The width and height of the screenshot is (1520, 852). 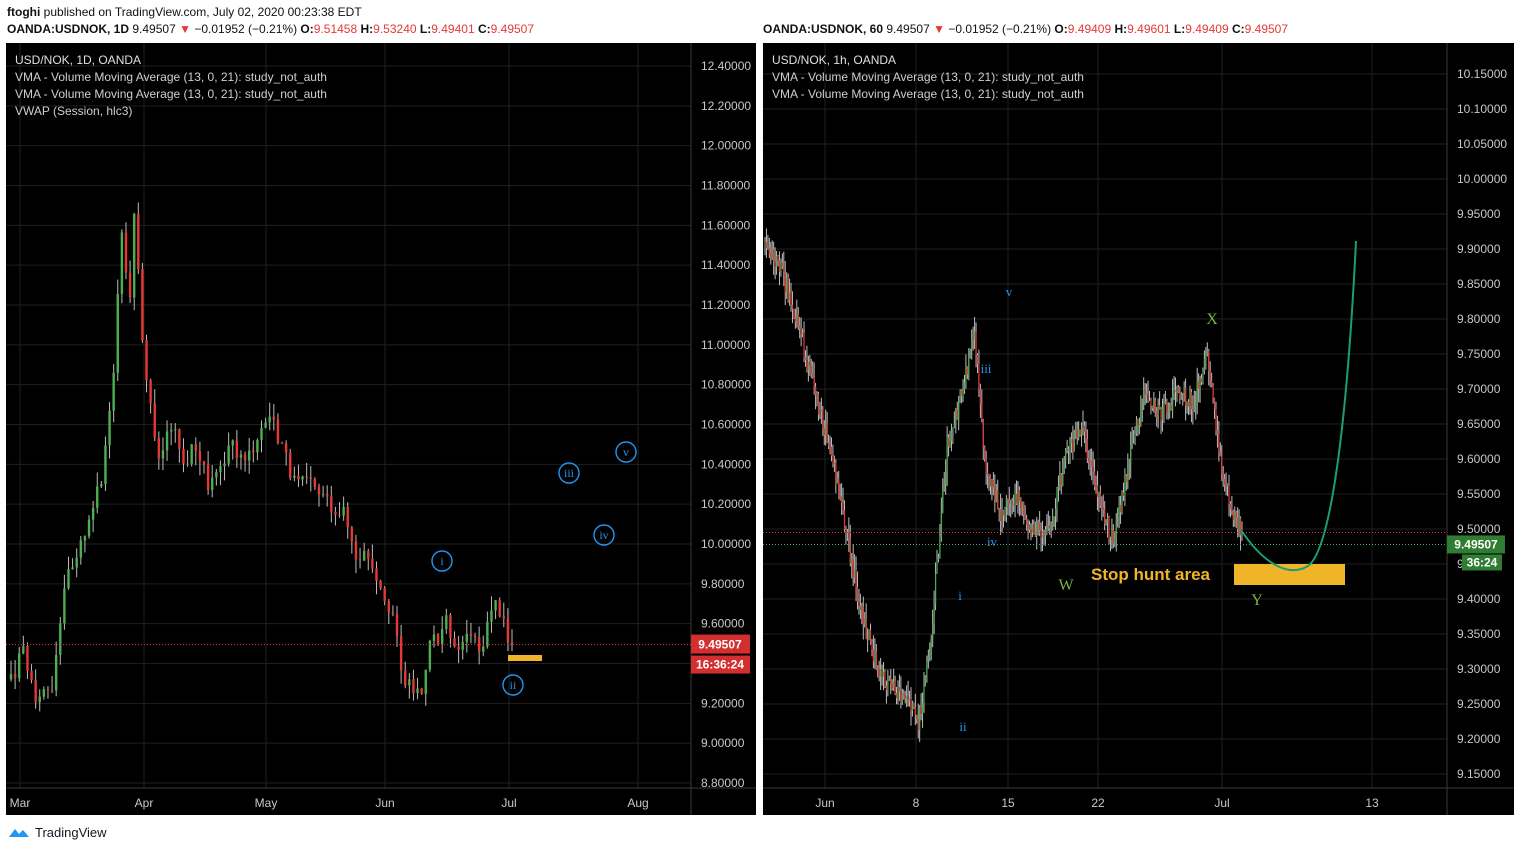 What do you see at coordinates (1066, 585) in the screenshot?
I see `wave-label: W` at bounding box center [1066, 585].